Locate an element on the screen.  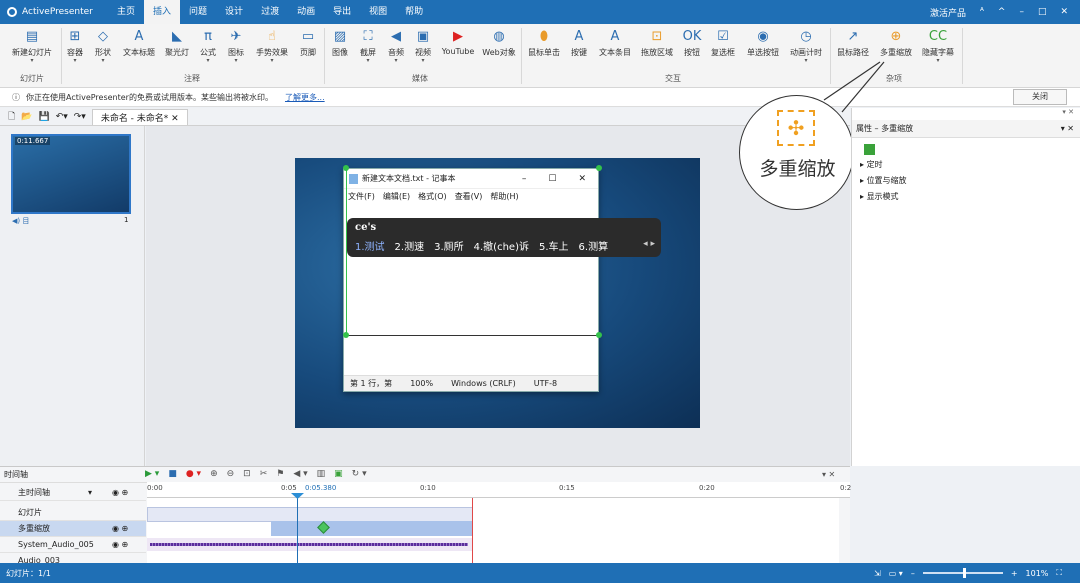
footer-button: ▭ 页脚 is located at coordinates (308, 42).